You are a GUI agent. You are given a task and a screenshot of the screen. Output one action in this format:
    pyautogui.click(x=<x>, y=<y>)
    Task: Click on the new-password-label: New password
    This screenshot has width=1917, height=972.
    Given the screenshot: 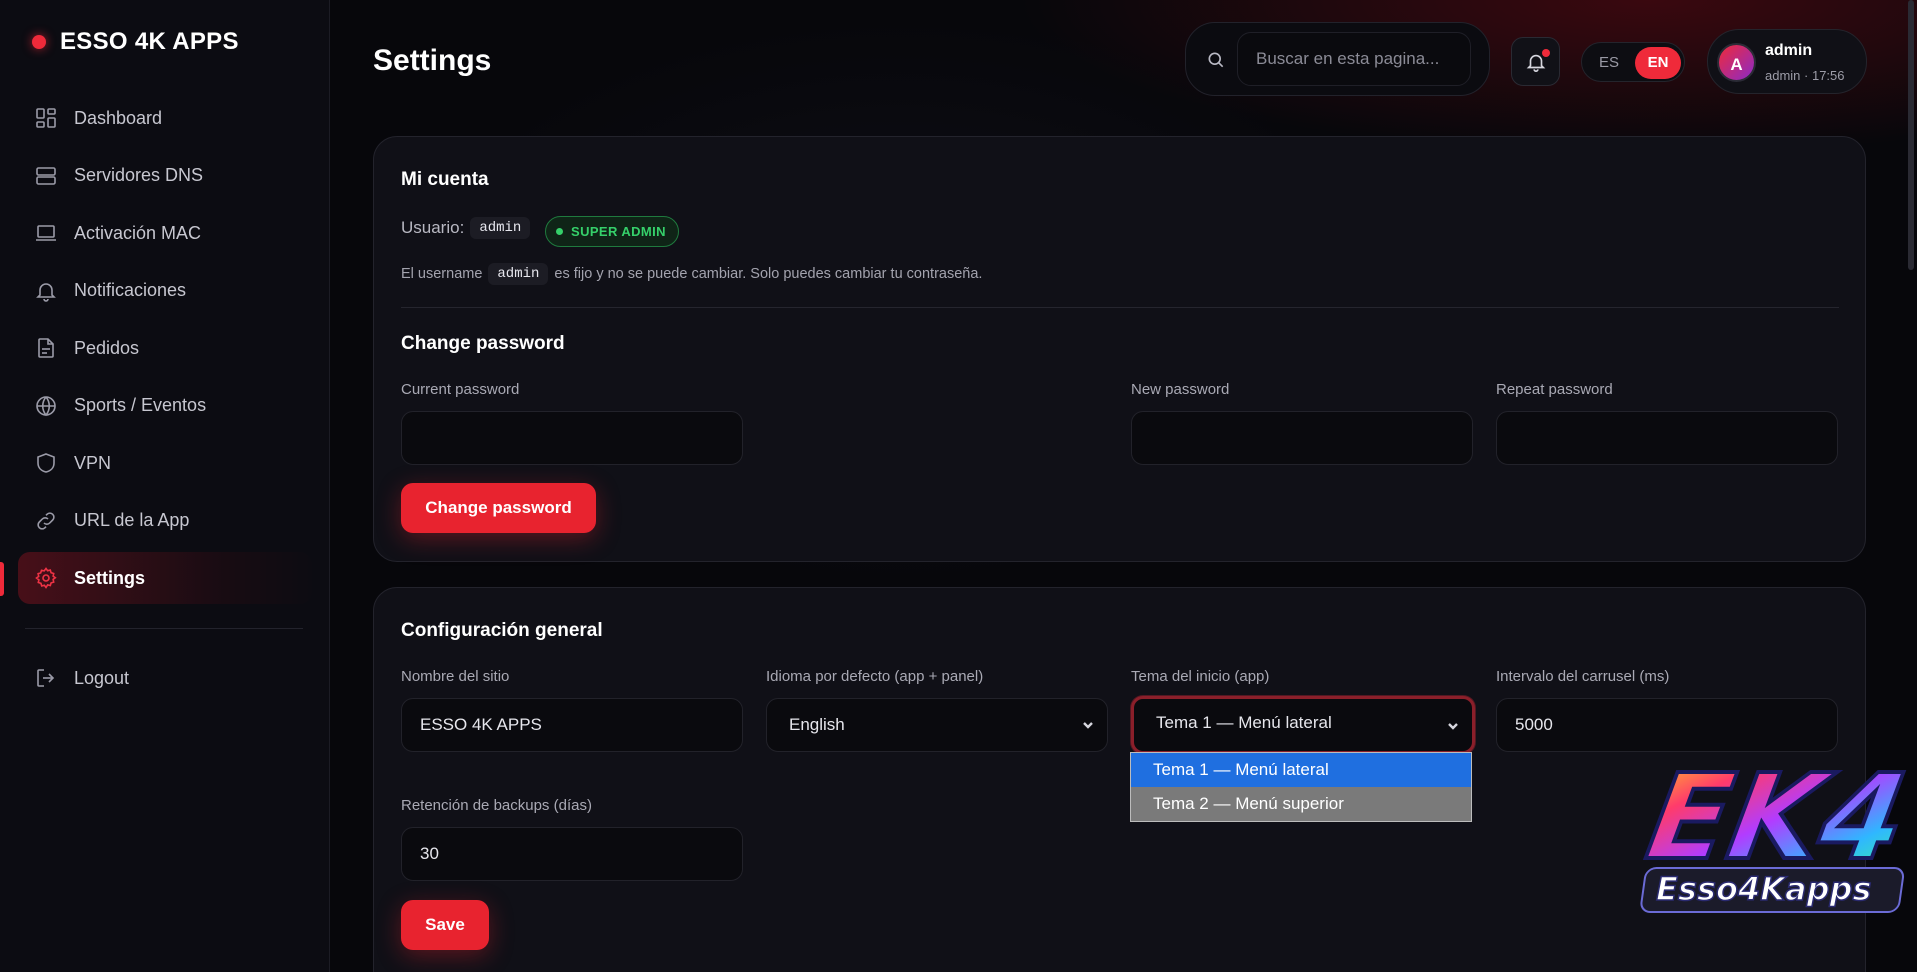 What is the action you would take?
    pyautogui.click(x=1180, y=389)
    